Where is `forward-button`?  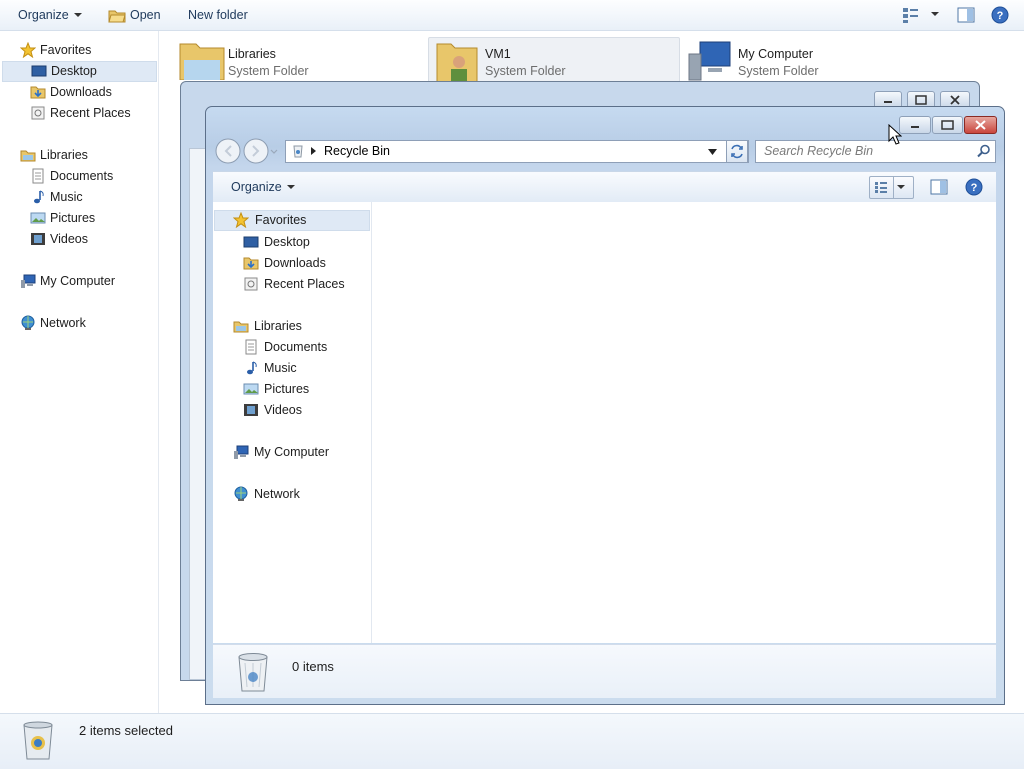
forward-button is located at coordinates (256, 151).